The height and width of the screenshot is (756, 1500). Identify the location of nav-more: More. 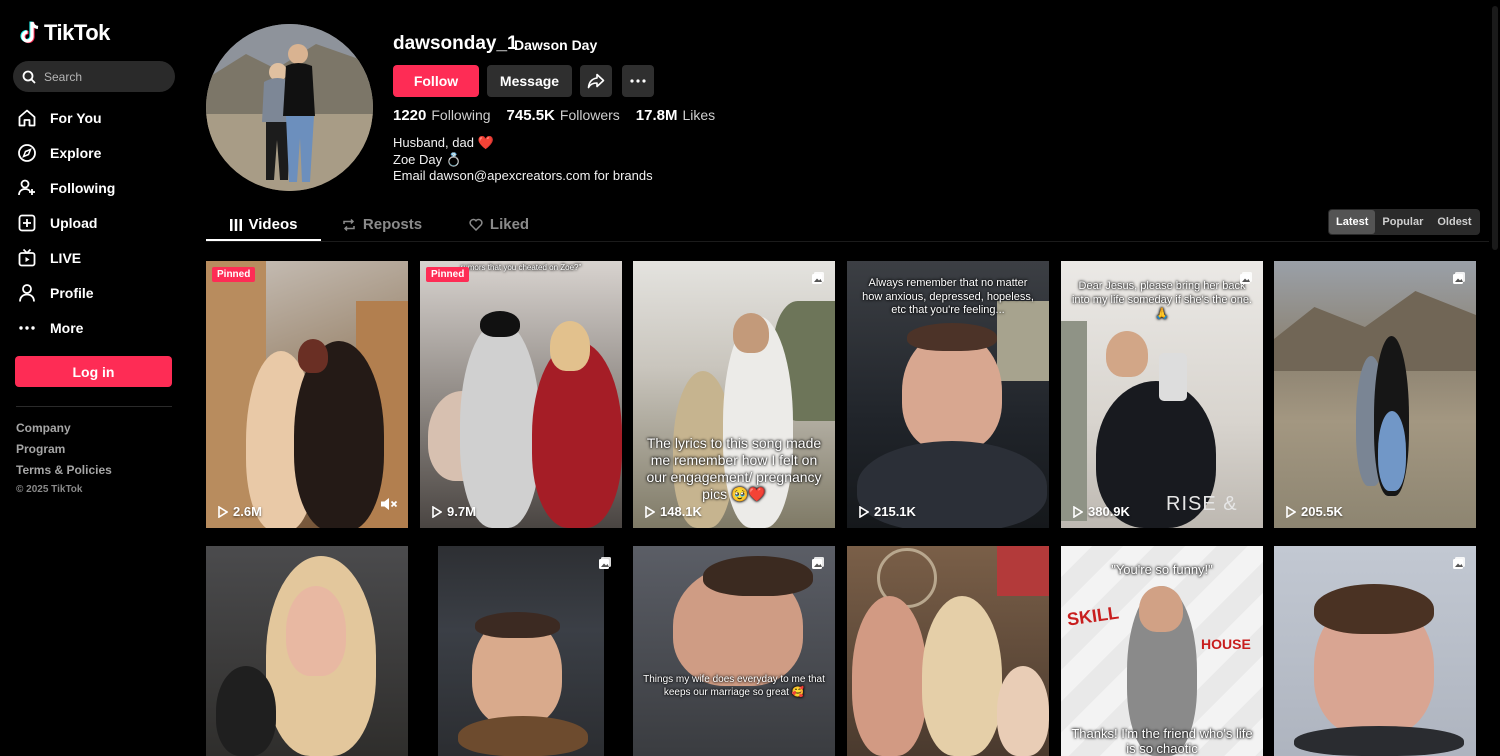
(96, 327).